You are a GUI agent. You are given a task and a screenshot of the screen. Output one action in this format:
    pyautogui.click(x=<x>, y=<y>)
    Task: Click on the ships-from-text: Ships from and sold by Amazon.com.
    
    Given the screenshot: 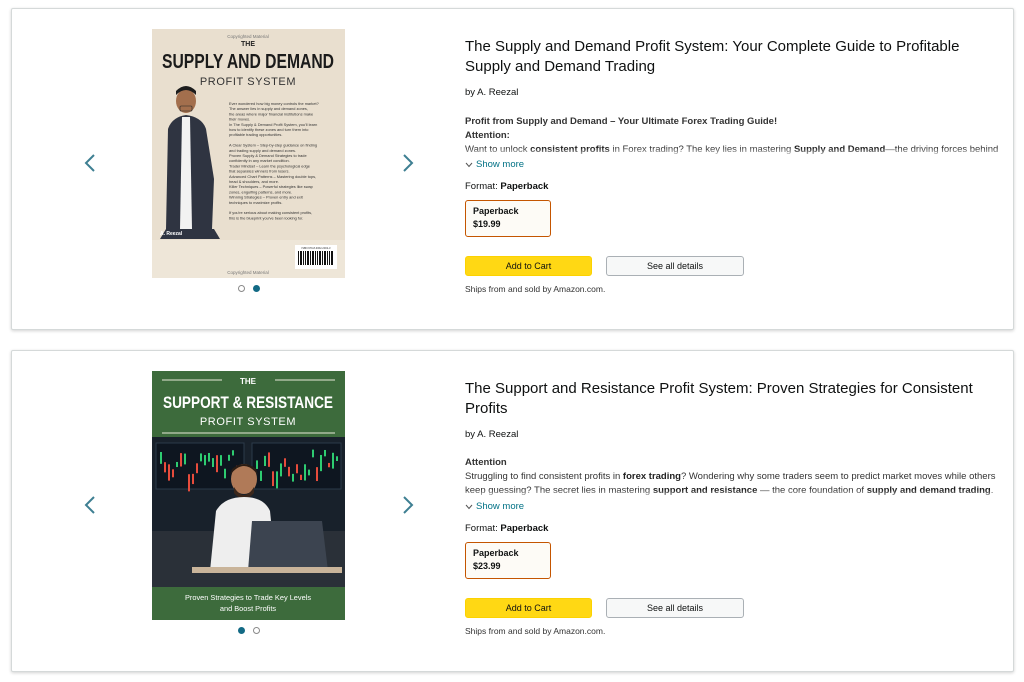 What is the action you would take?
    pyautogui.click(x=535, y=289)
    